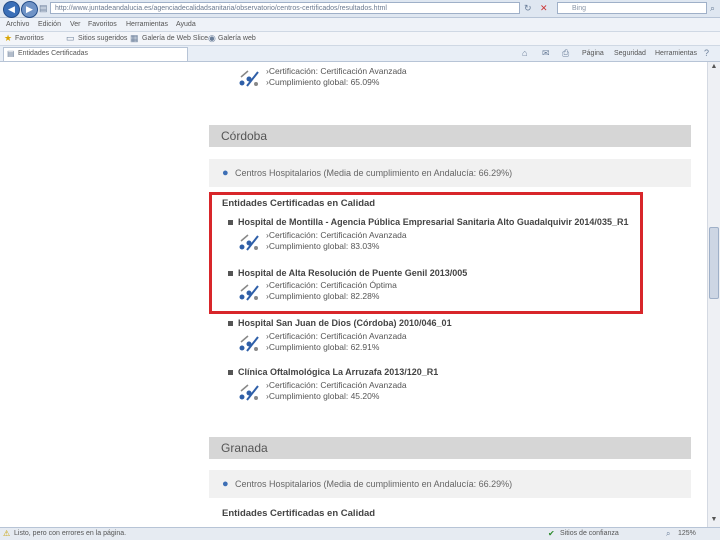  What do you see at coordinates (11, 9) in the screenshot?
I see `back-icon: ◀` at bounding box center [11, 9].